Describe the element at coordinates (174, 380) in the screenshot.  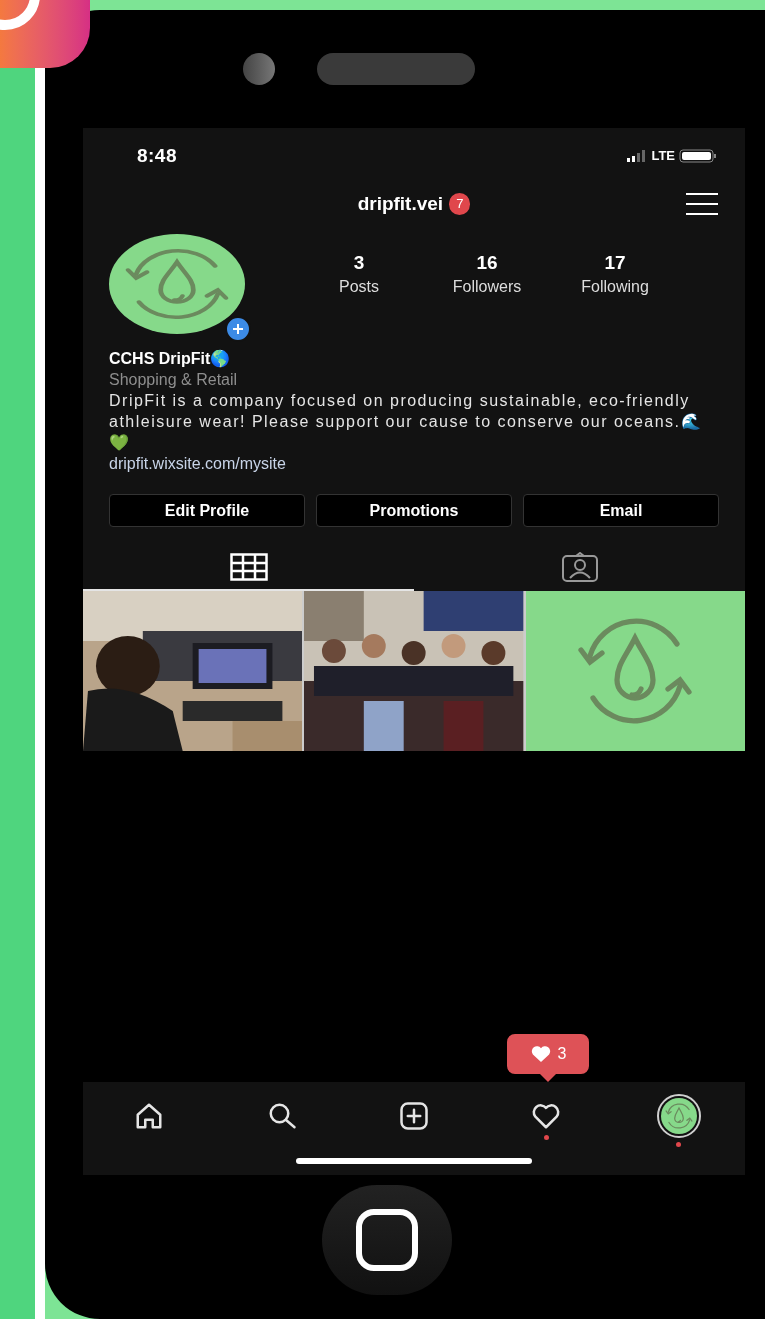
I see `profile-category: Shopping & Retail` at that location.